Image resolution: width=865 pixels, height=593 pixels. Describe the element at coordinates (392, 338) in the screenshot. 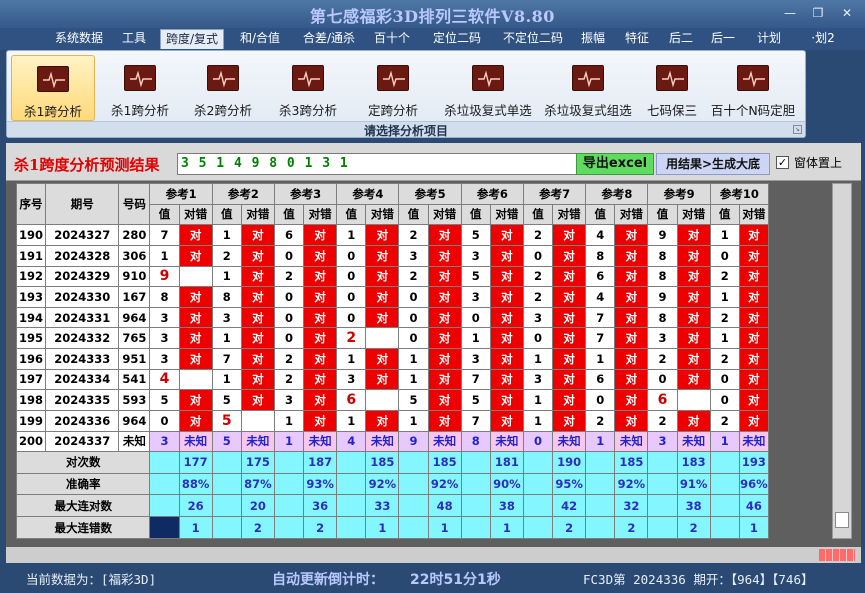

I see `table-row: 195 2024332 765 3 对 1 对 0 对 2 0 对 1 对 0 对 7 对 3 对 1 对` at that location.